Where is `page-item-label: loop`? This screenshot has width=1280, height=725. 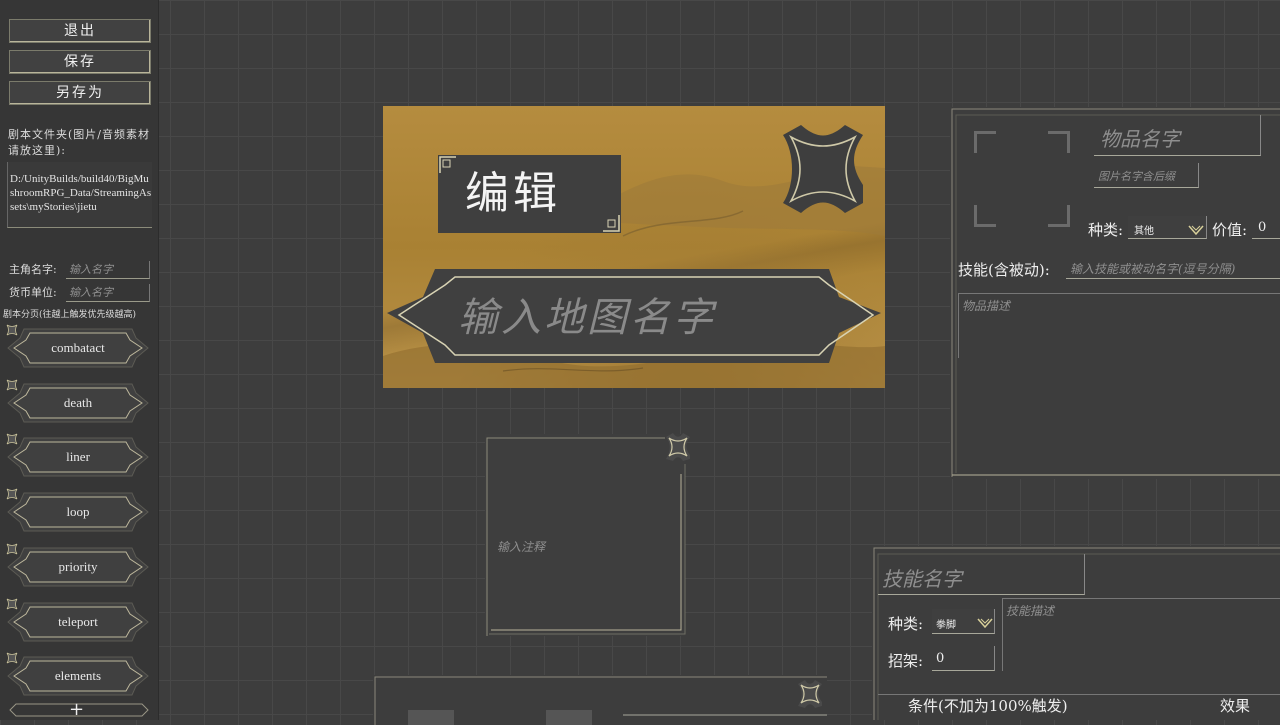 page-item-label: loop is located at coordinates (78, 511).